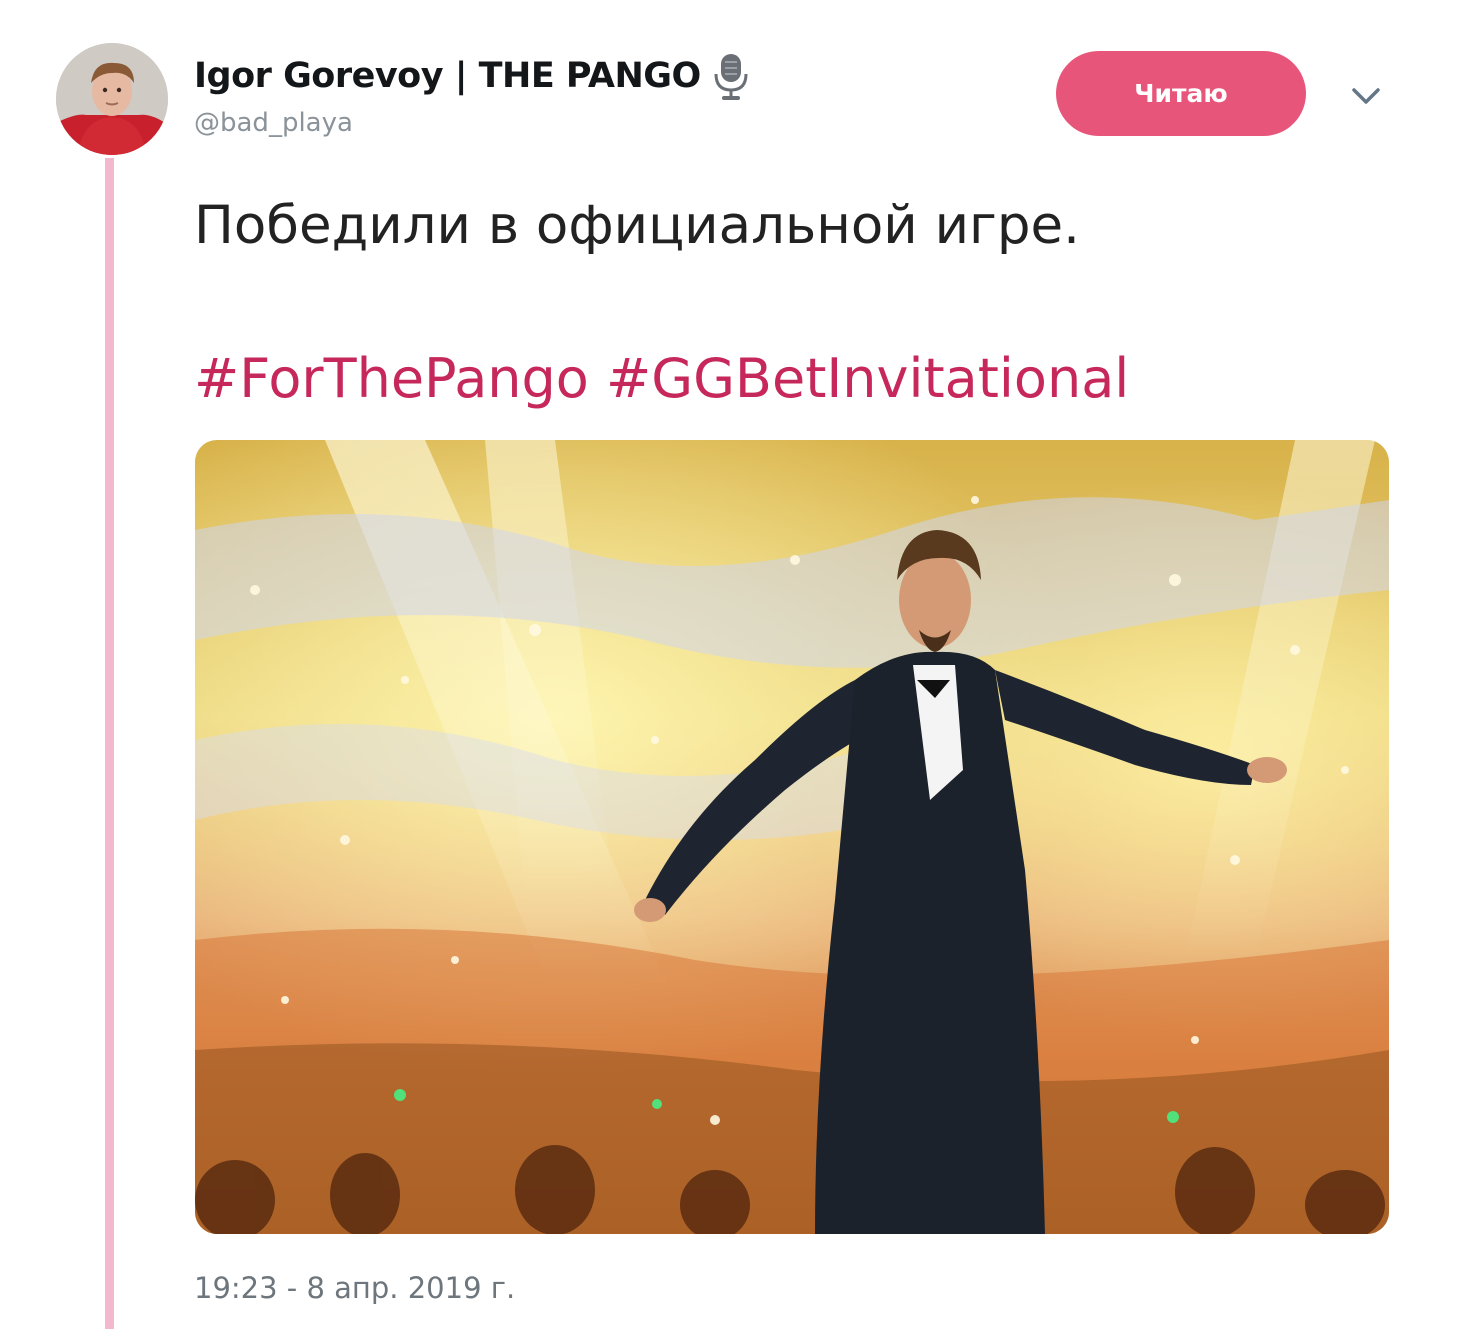 Image resolution: width=1460 pixels, height=1329 pixels. What do you see at coordinates (447, 76) in the screenshot?
I see `author-name: Igor Gorevoy | THE PANGO` at bounding box center [447, 76].